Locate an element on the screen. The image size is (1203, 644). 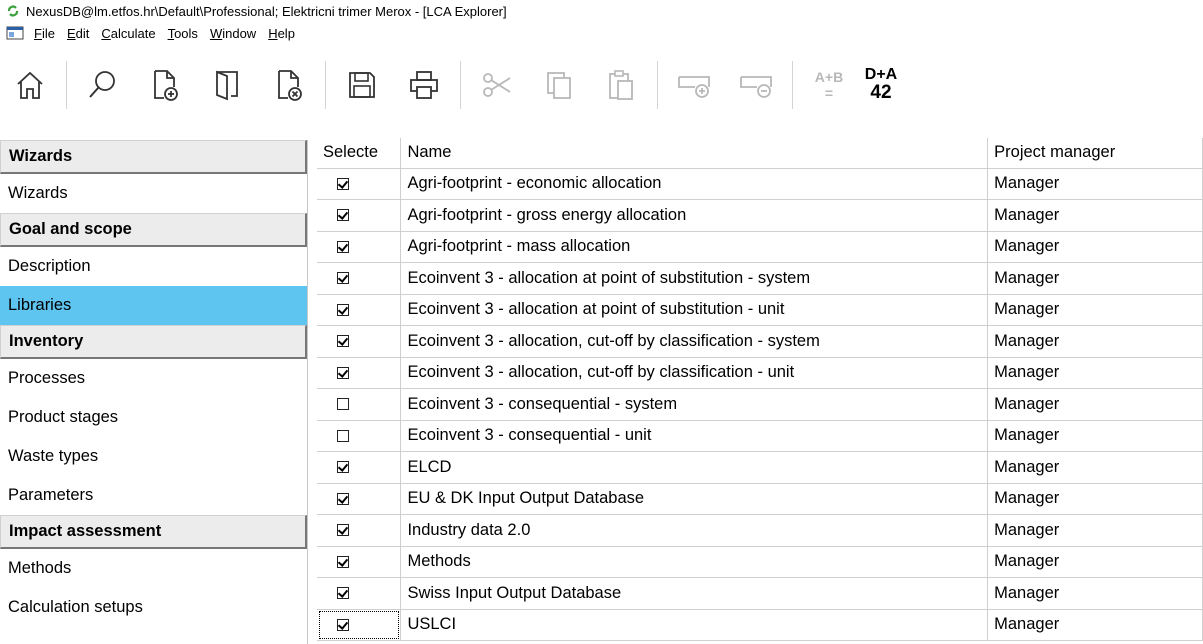
table-row: Swiss Input Output Database Manager is located at coordinates (760, 593).